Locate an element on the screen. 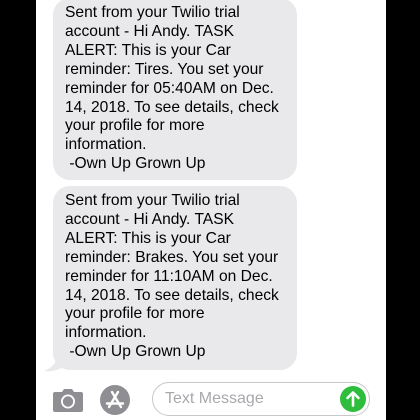 The image size is (420, 420). bubble-tail is located at coordinates (55, 362).